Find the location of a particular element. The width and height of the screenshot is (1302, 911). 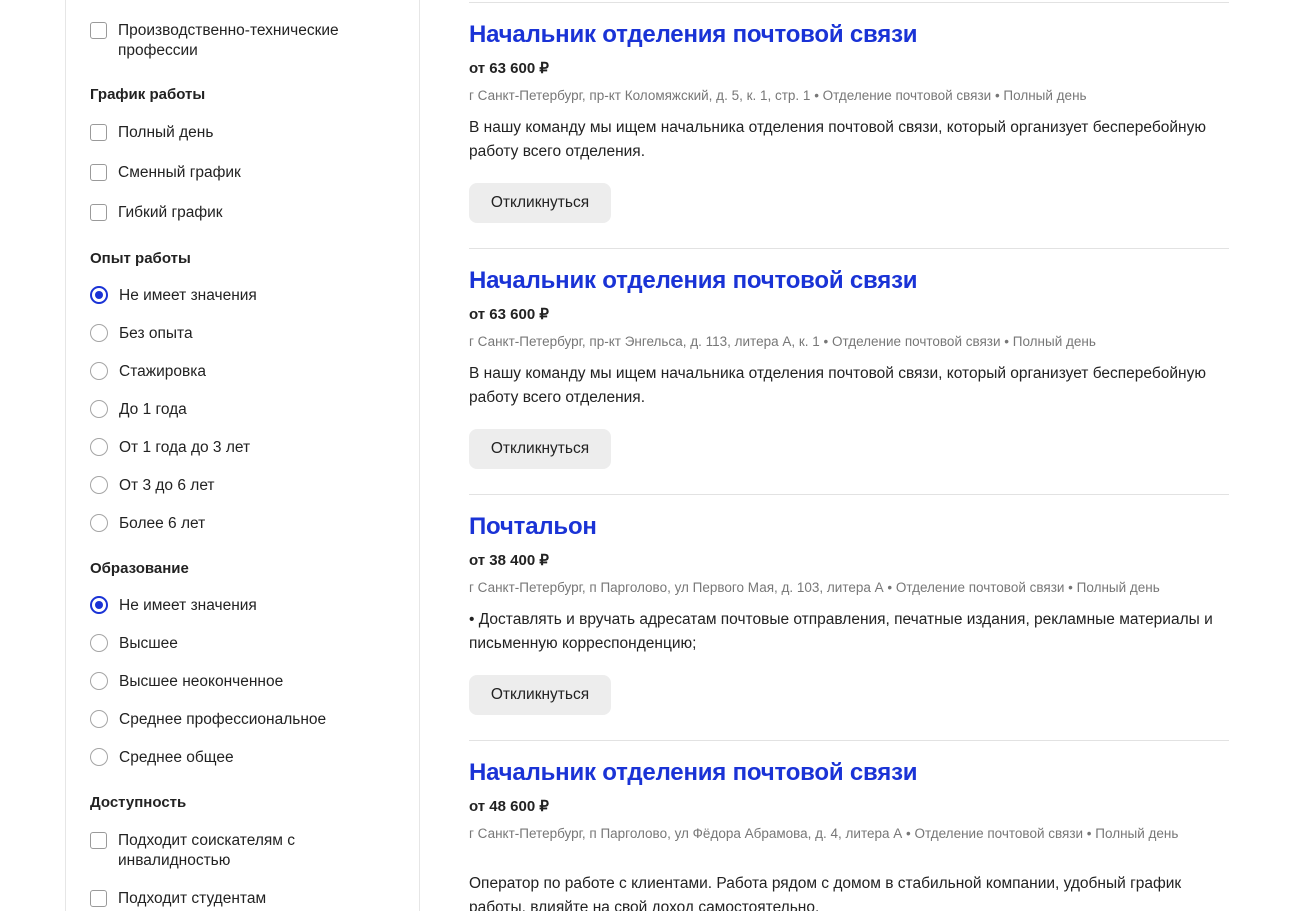

filter-option-education-any: Не имеет значения is located at coordinates (173, 606).